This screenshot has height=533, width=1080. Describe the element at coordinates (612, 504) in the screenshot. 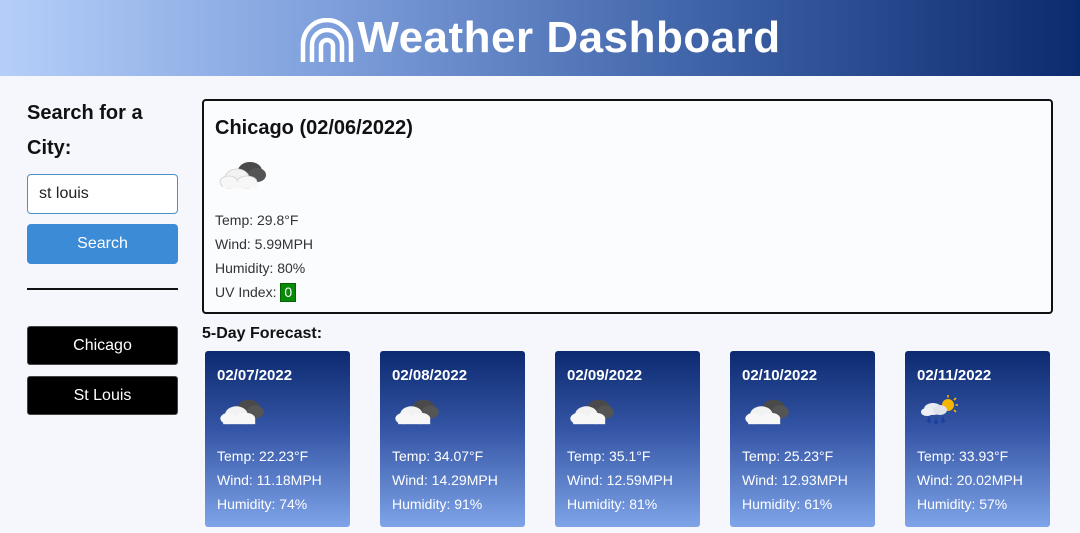

I see `forecast-humidity: Humidity: 81%` at that location.